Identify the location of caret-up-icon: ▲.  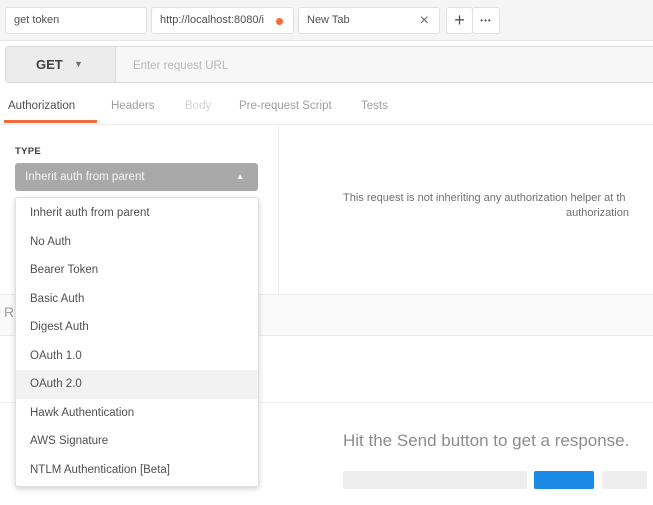
(240, 176).